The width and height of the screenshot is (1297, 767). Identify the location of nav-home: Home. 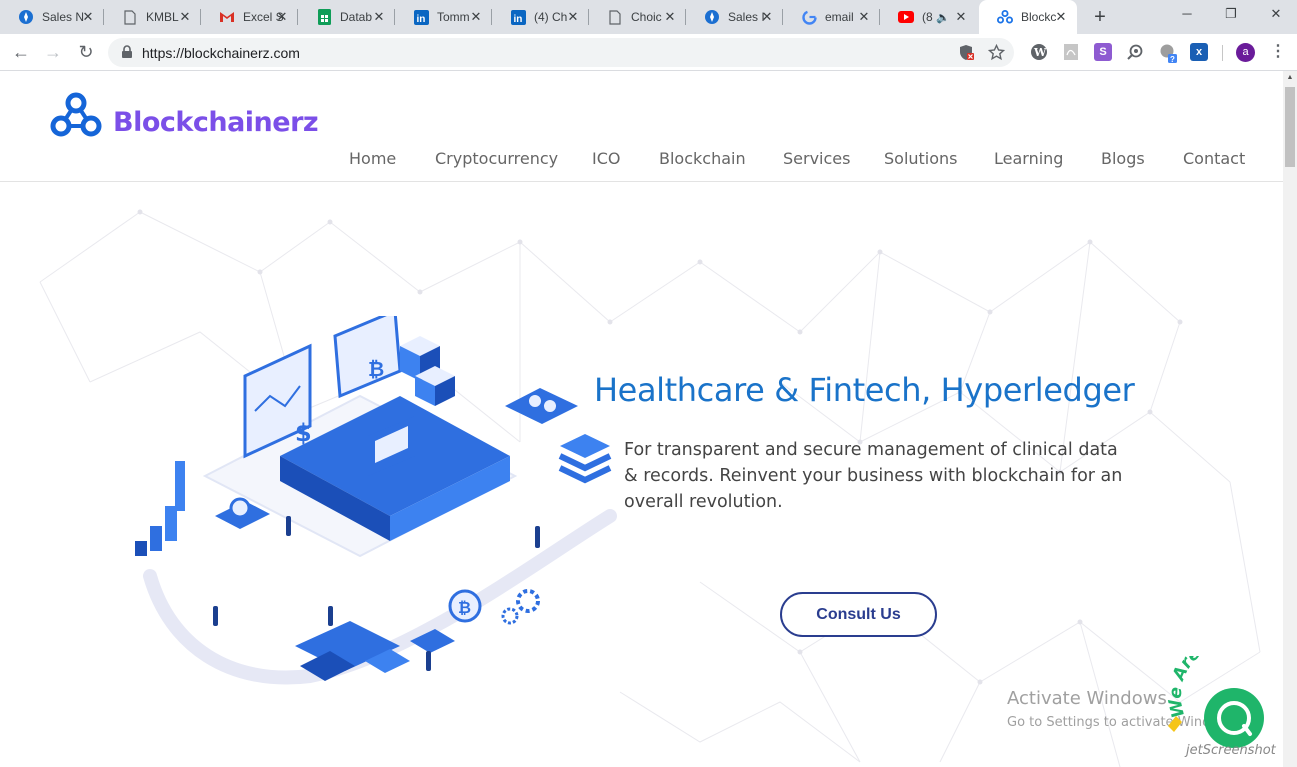
(372, 158).